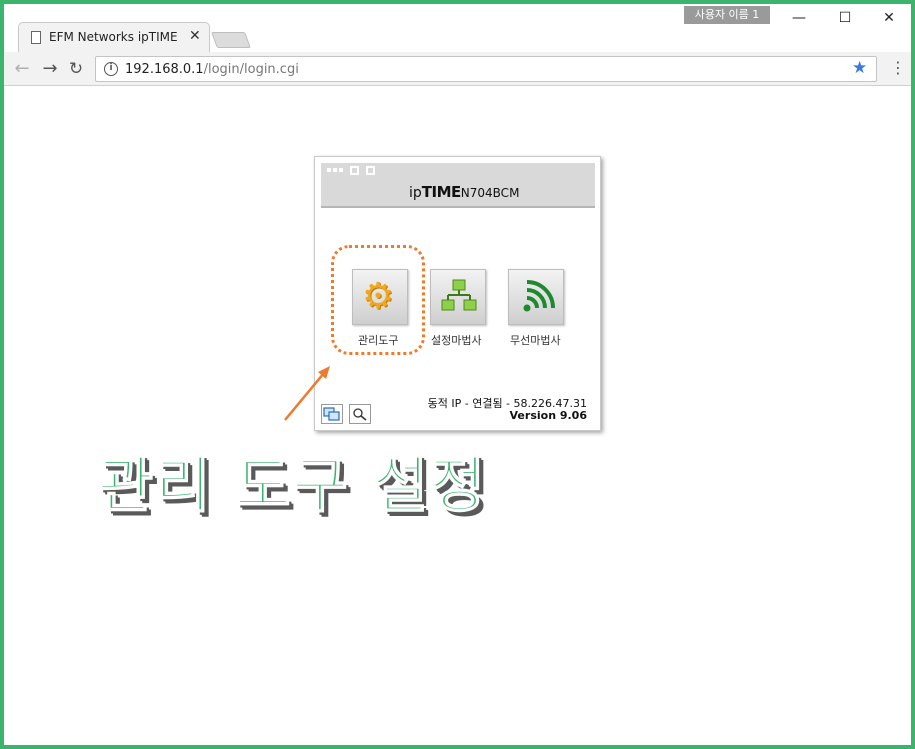  I want to click on user-profile-badge: 사용자 이름 1, so click(727, 15).